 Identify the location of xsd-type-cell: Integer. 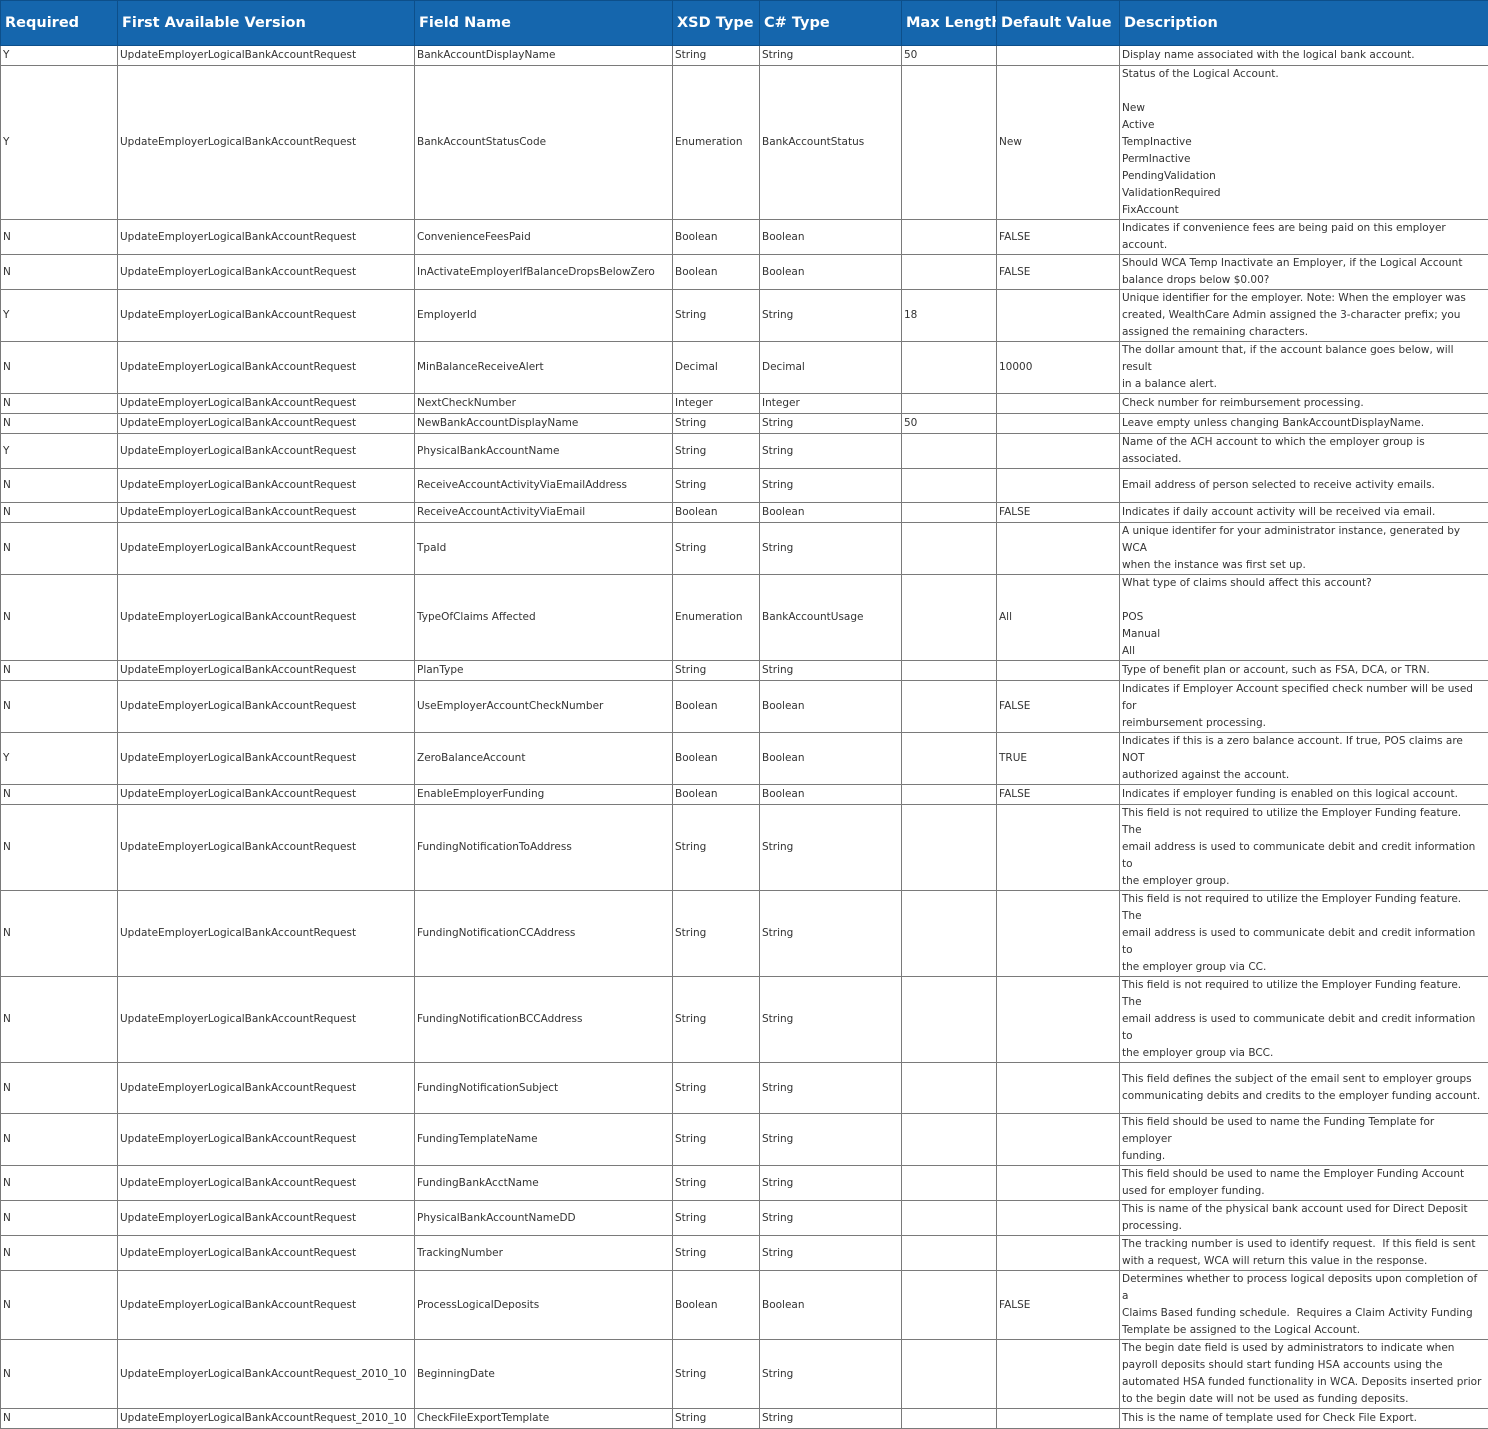
(716, 404).